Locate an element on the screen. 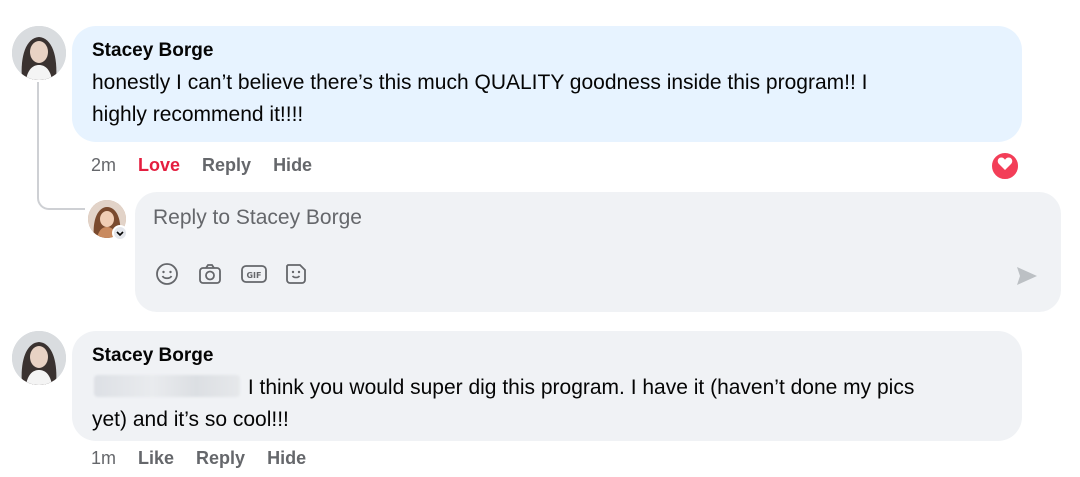 The image size is (1080, 477). redacted-mention is located at coordinates (167, 386).